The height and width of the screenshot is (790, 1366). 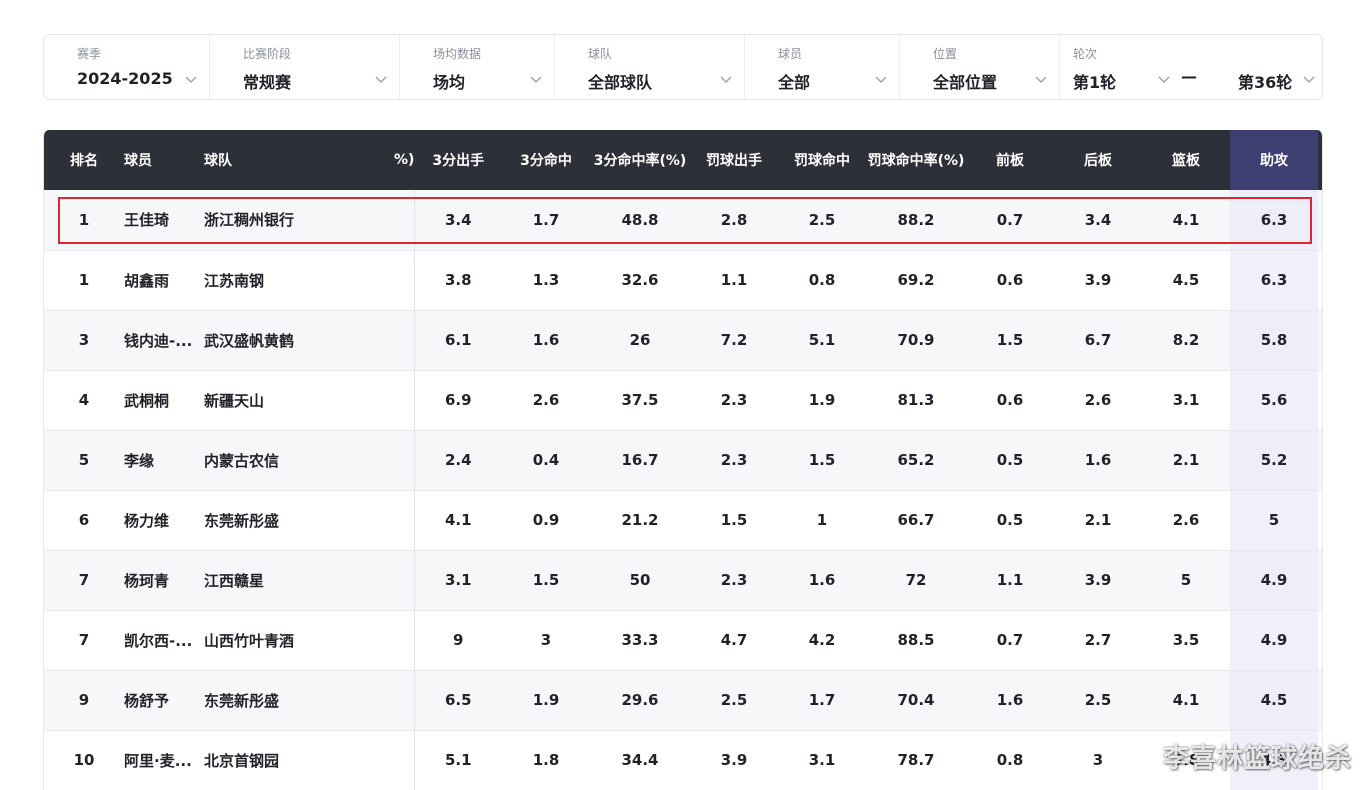 I want to click on cell-team: 江苏南钢, so click(x=299, y=280).